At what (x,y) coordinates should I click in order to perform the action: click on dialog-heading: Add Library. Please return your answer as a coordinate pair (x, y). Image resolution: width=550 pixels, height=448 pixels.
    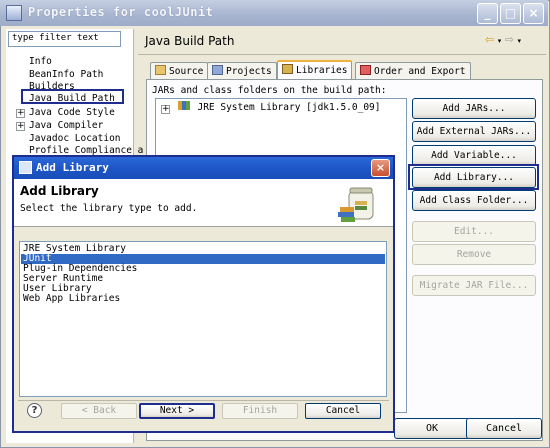
    Looking at the image, I should click on (59, 191).